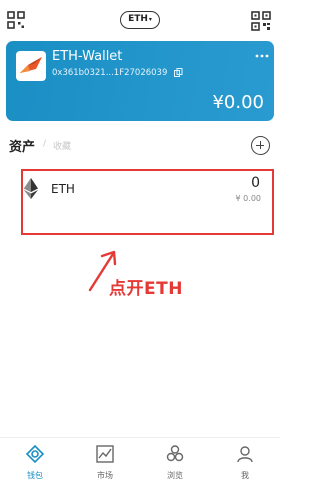 This screenshot has width=320, height=482. I want to click on wallet-name: ETH-Wallet, so click(87, 56).